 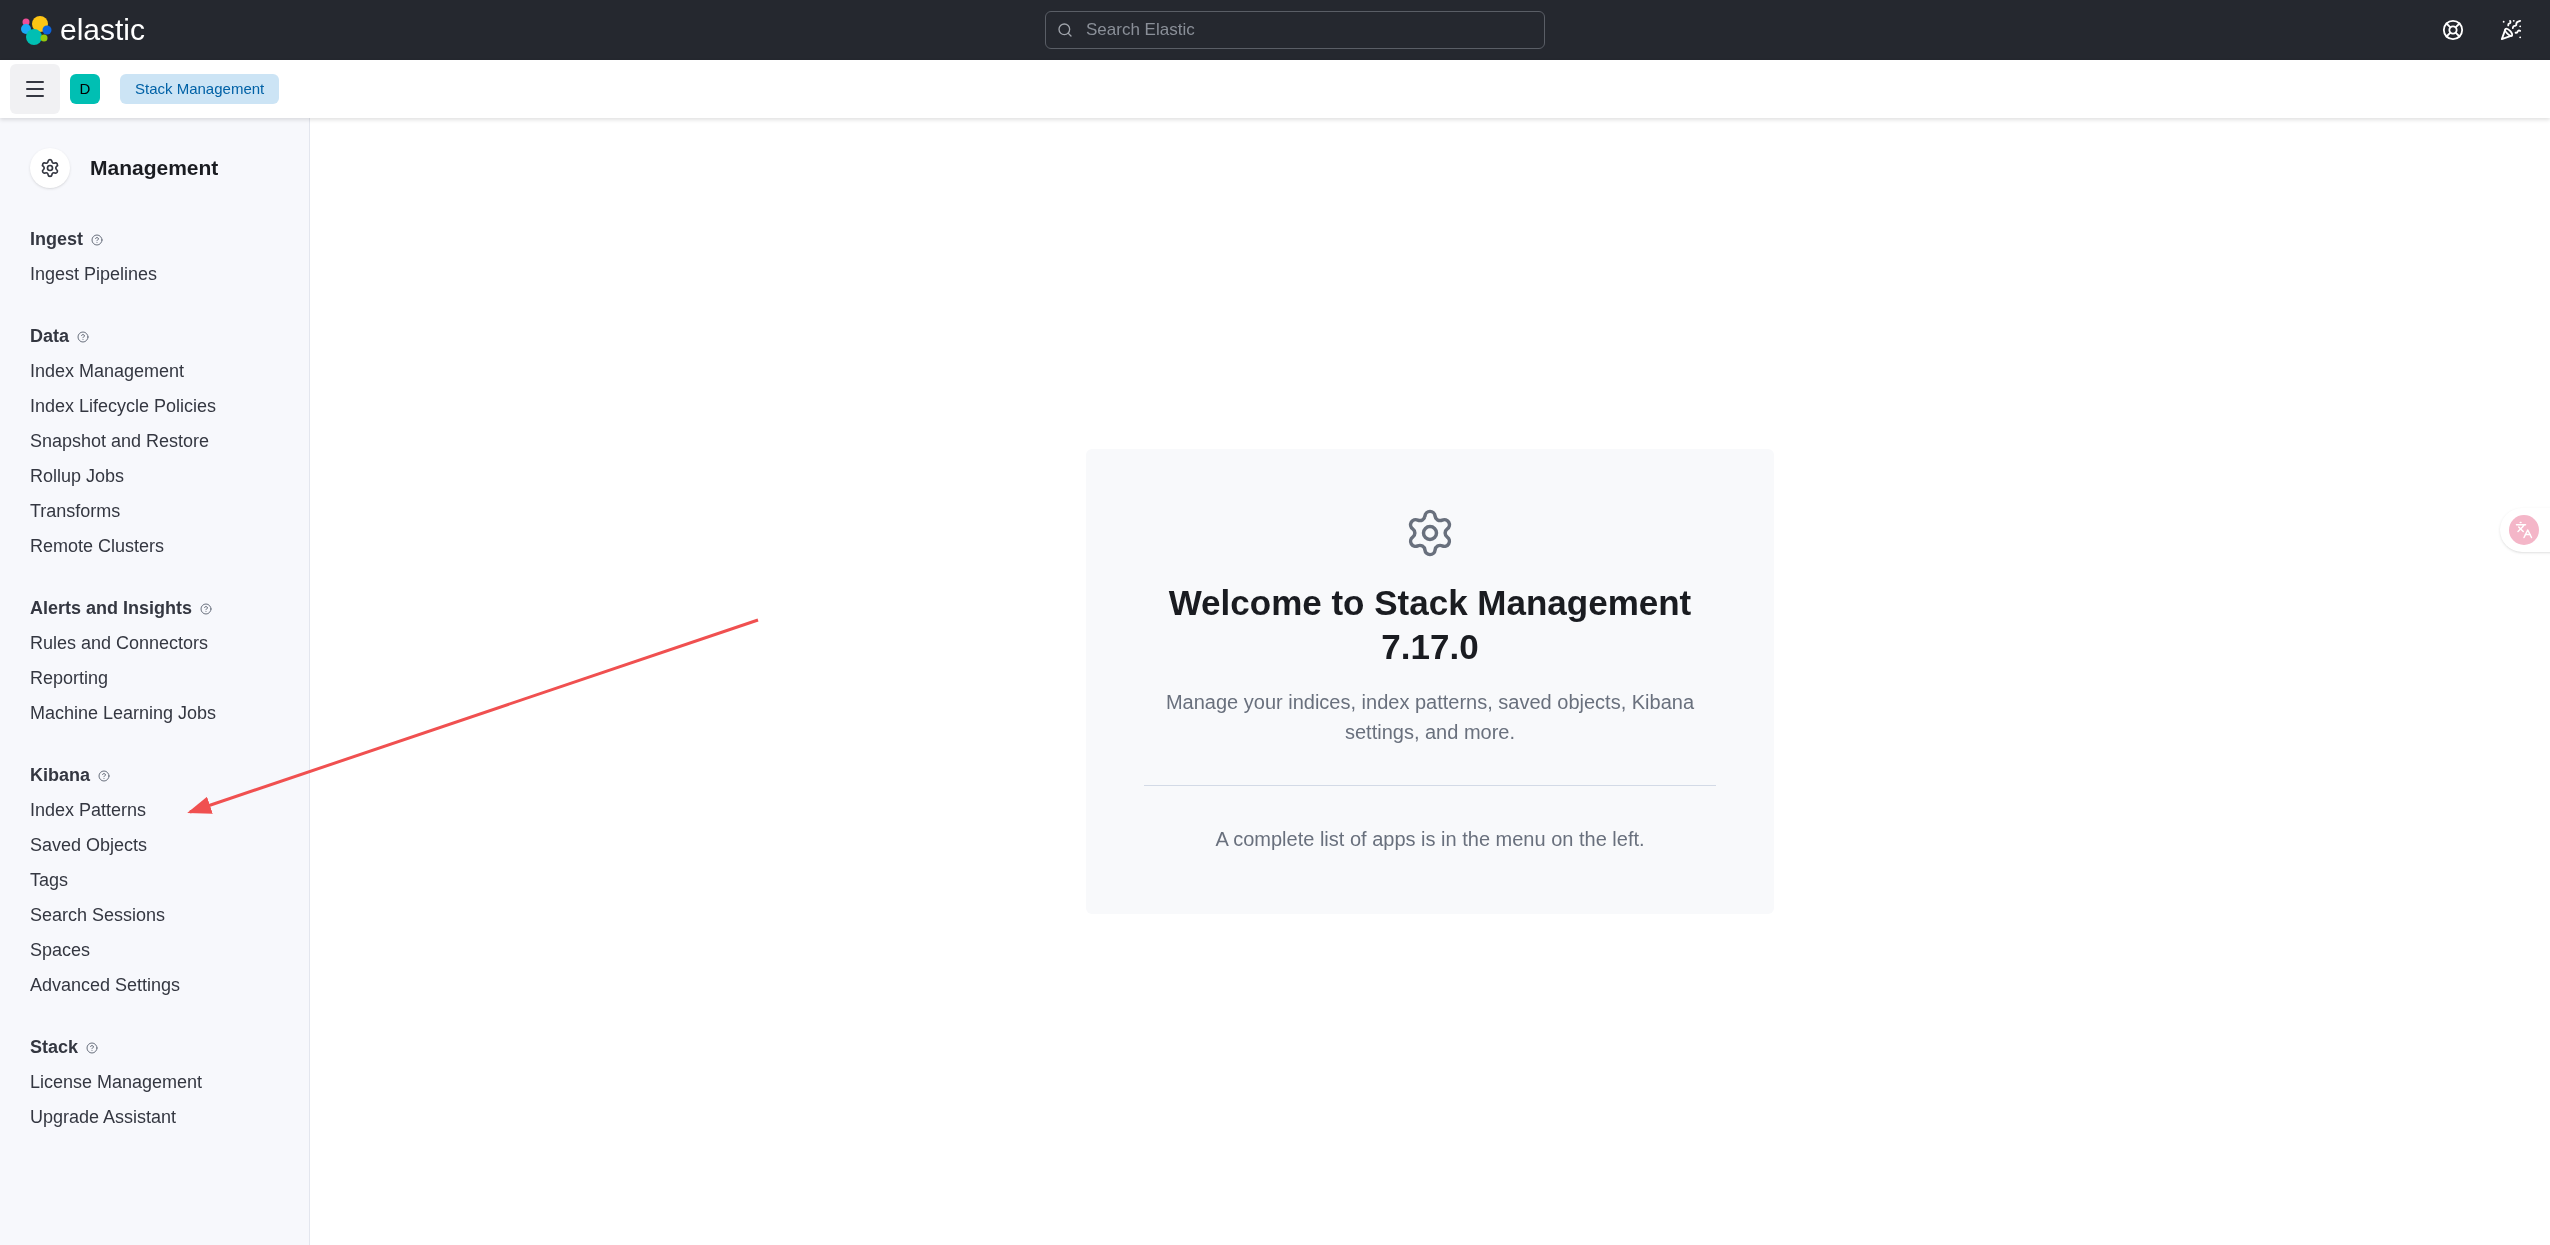 What do you see at coordinates (60, 950) in the screenshot?
I see `nav-link: Spaces` at bounding box center [60, 950].